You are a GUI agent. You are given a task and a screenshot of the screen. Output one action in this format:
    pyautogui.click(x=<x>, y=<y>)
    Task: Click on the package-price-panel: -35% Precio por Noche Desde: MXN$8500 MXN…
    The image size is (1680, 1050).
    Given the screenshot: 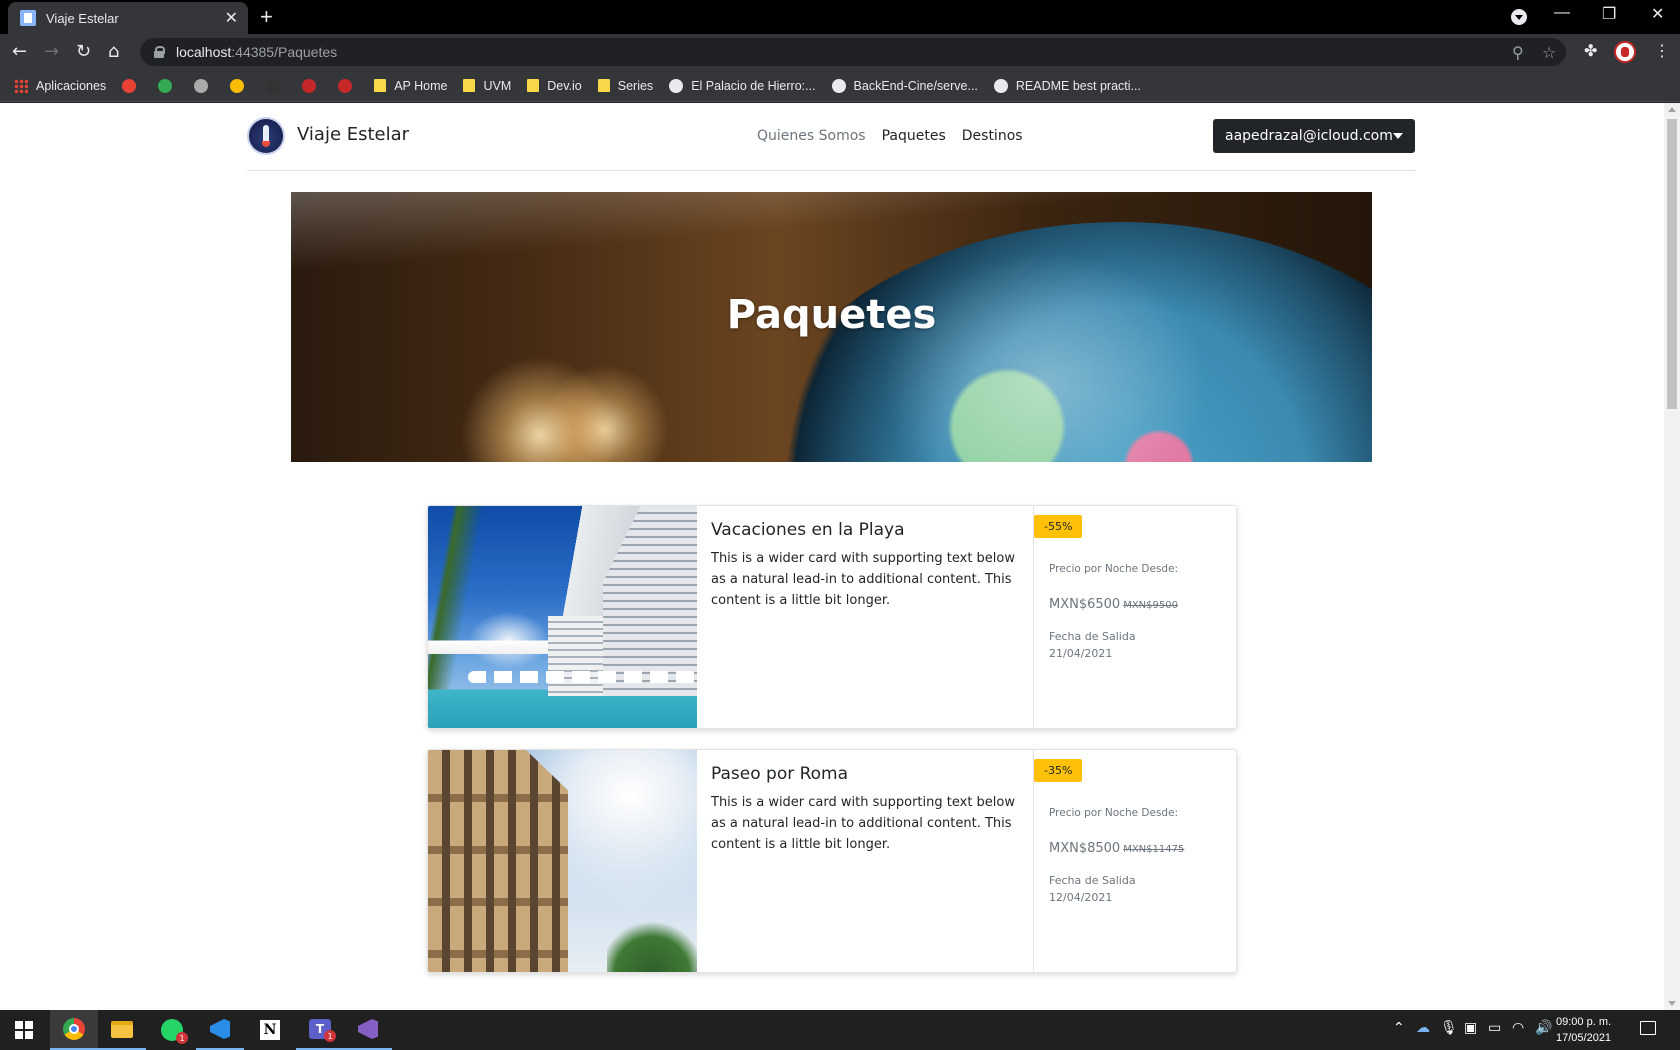 What is the action you would take?
    pyautogui.click(x=1135, y=861)
    